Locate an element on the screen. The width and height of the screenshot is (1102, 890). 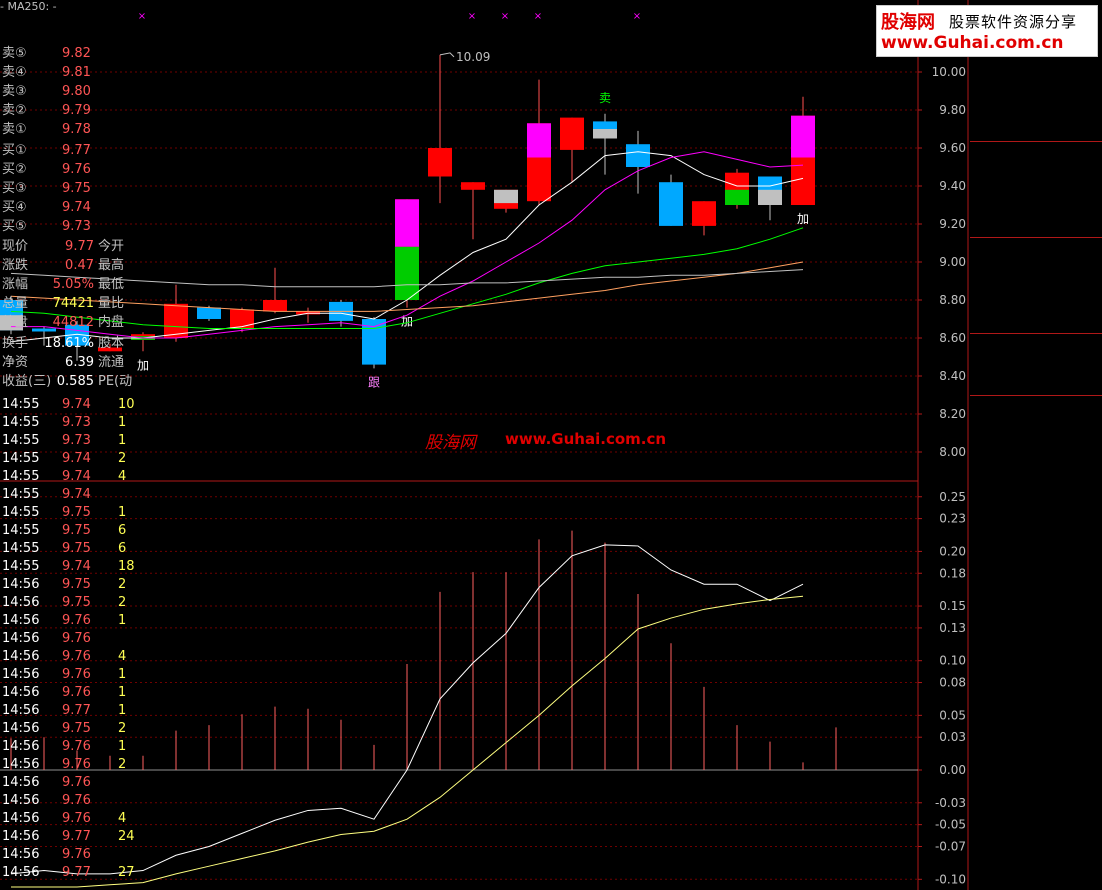
quote-row: 外盘 44812 内盘 is located at coordinates (66, 323).